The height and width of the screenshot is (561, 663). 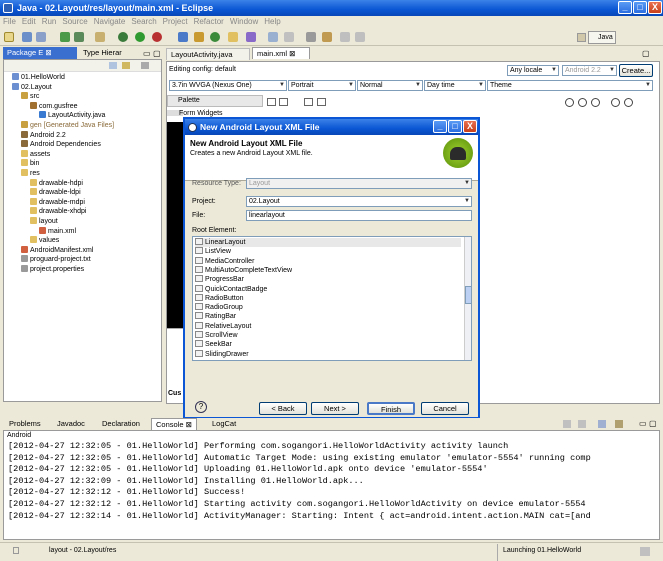 What do you see at coordinates (123, 37) in the screenshot?
I see `debug-icon` at bounding box center [123, 37].